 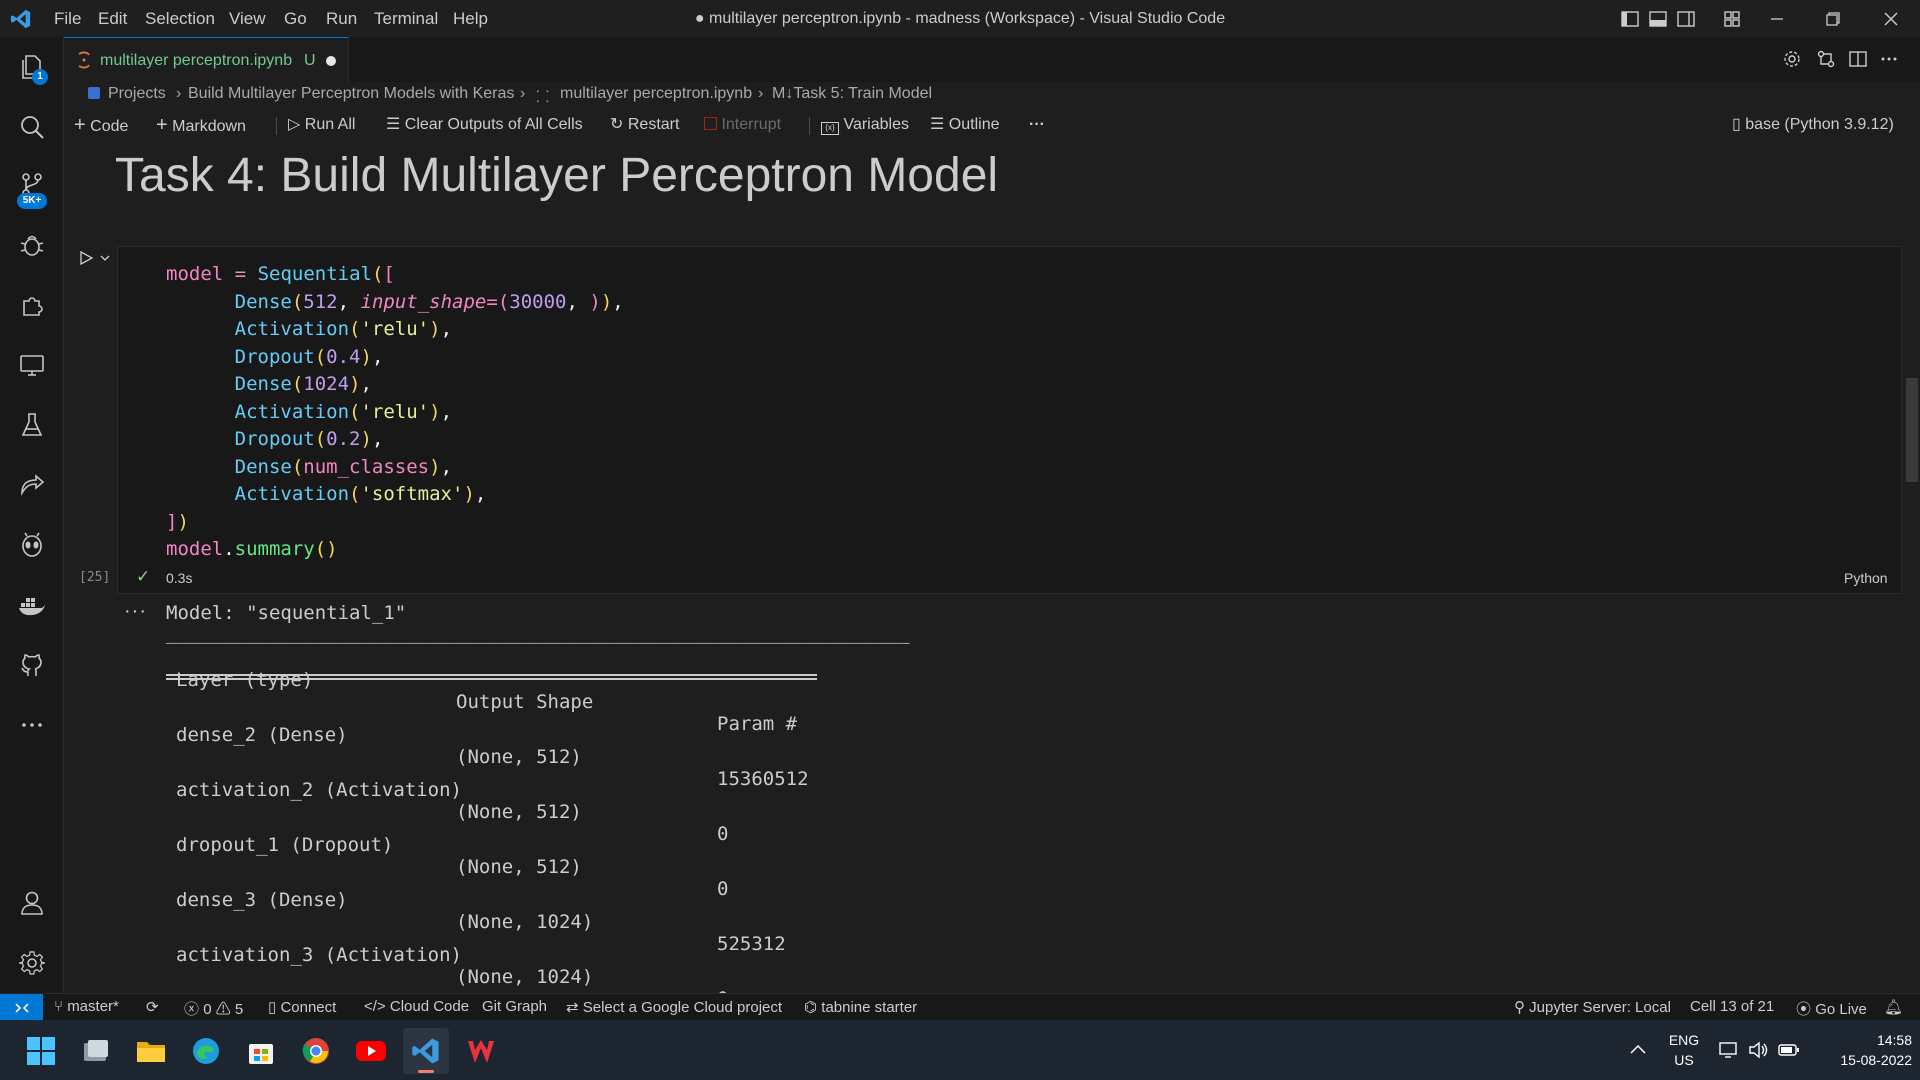 What do you see at coordinates (32, 365) in the screenshot?
I see `remote-explorer-icon` at bounding box center [32, 365].